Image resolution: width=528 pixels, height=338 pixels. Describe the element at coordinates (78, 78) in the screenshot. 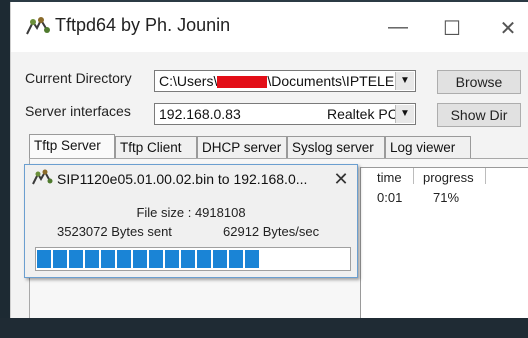

I see `current-directory-label: Current Directory` at that location.